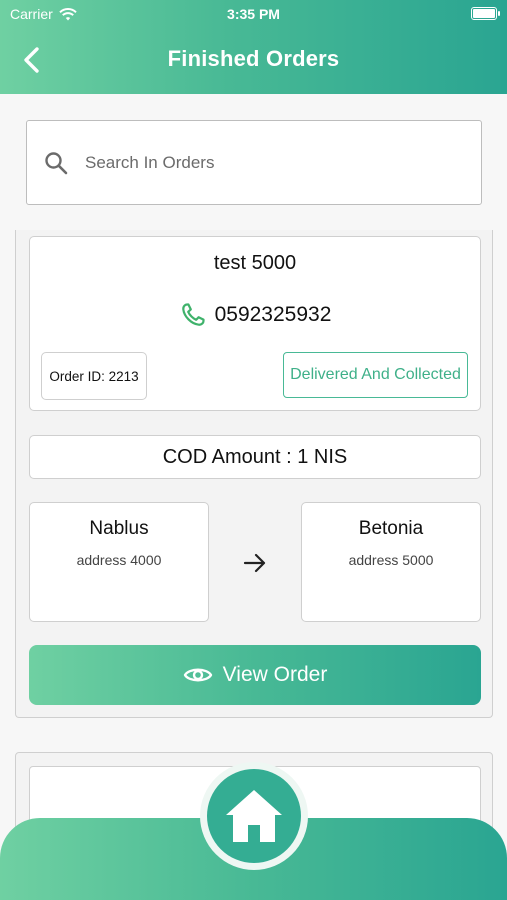  What do you see at coordinates (56, 162) in the screenshot?
I see `search-icon` at bounding box center [56, 162].